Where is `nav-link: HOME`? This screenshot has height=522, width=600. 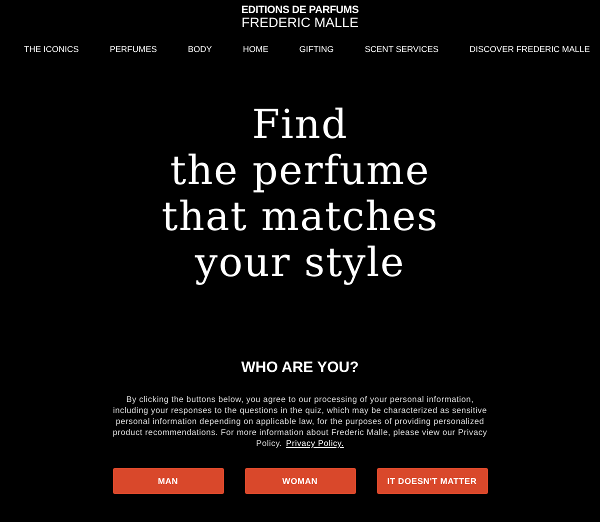 nav-link: HOME is located at coordinates (255, 49).